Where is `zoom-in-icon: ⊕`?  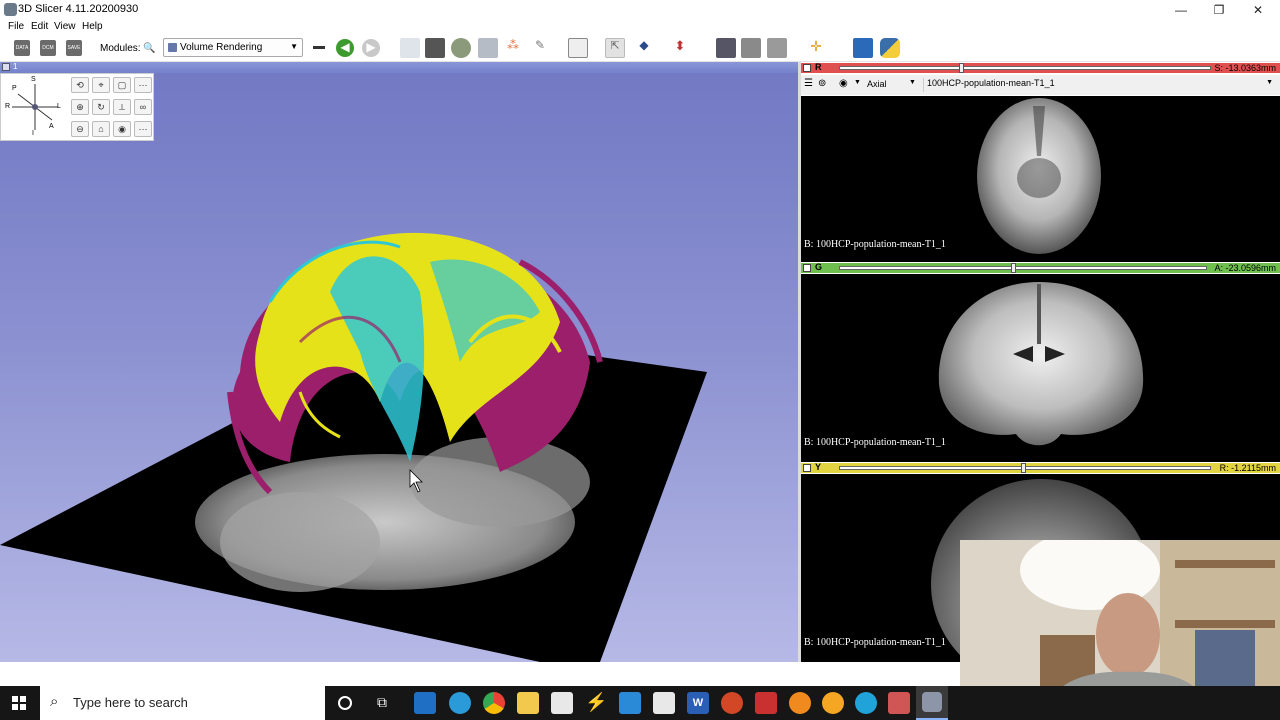 zoom-in-icon: ⊕ is located at coordinates (80, 107).